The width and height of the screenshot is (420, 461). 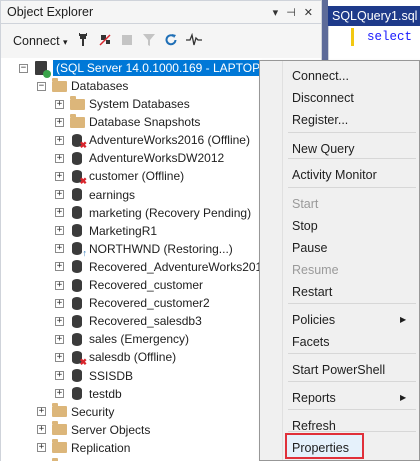 What do you see at coordinates (308, 12) in the screenshot?
I see `close-icon: ✕` at bounding box center [308, 12].